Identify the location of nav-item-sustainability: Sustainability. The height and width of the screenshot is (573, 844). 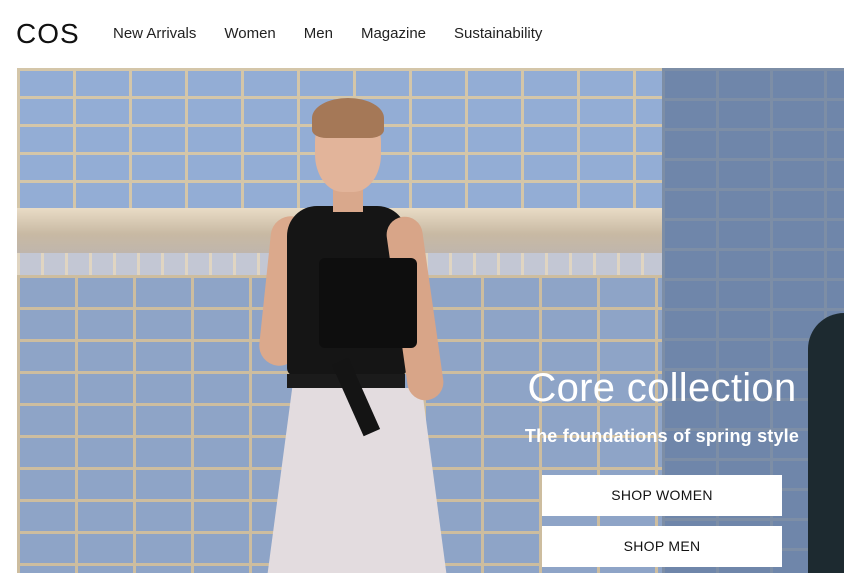
(498, 34).